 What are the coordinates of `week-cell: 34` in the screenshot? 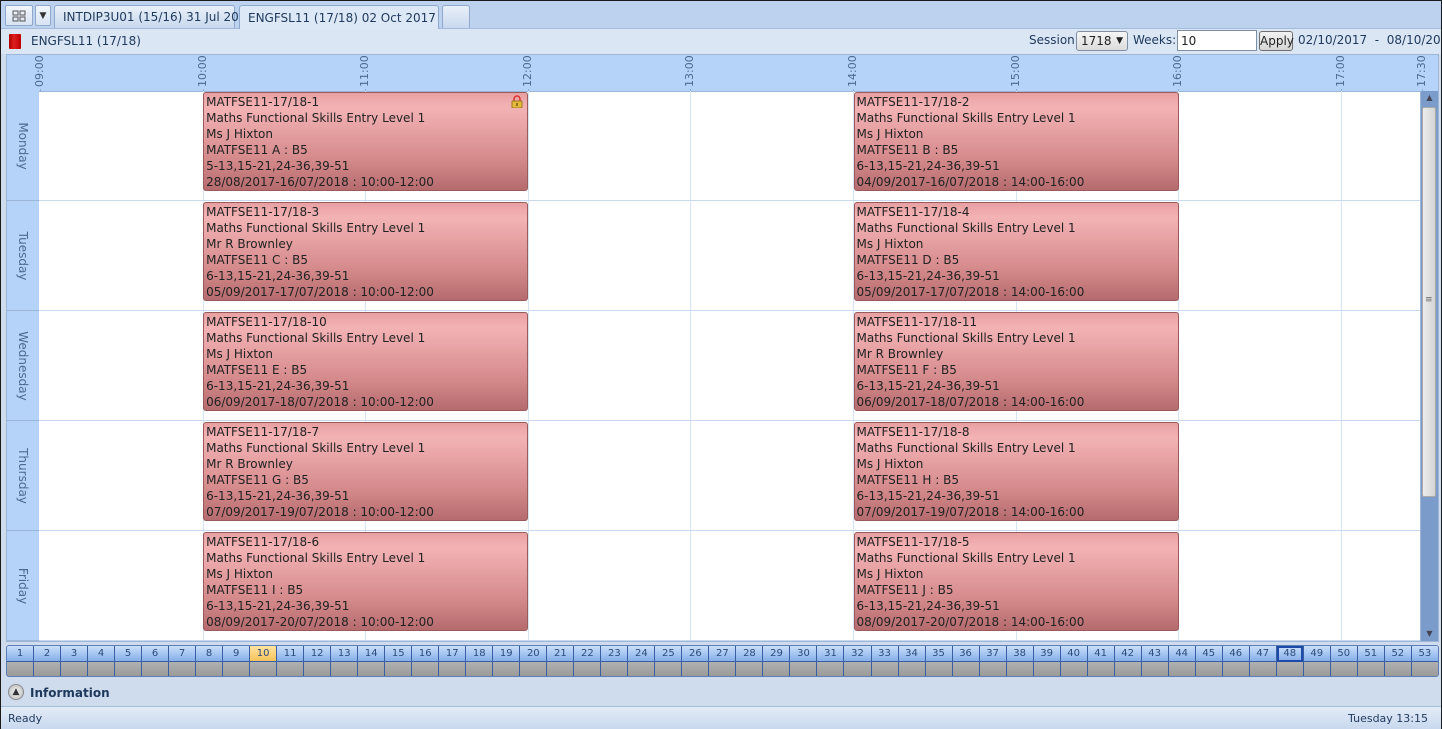 It's located at (912, 661).